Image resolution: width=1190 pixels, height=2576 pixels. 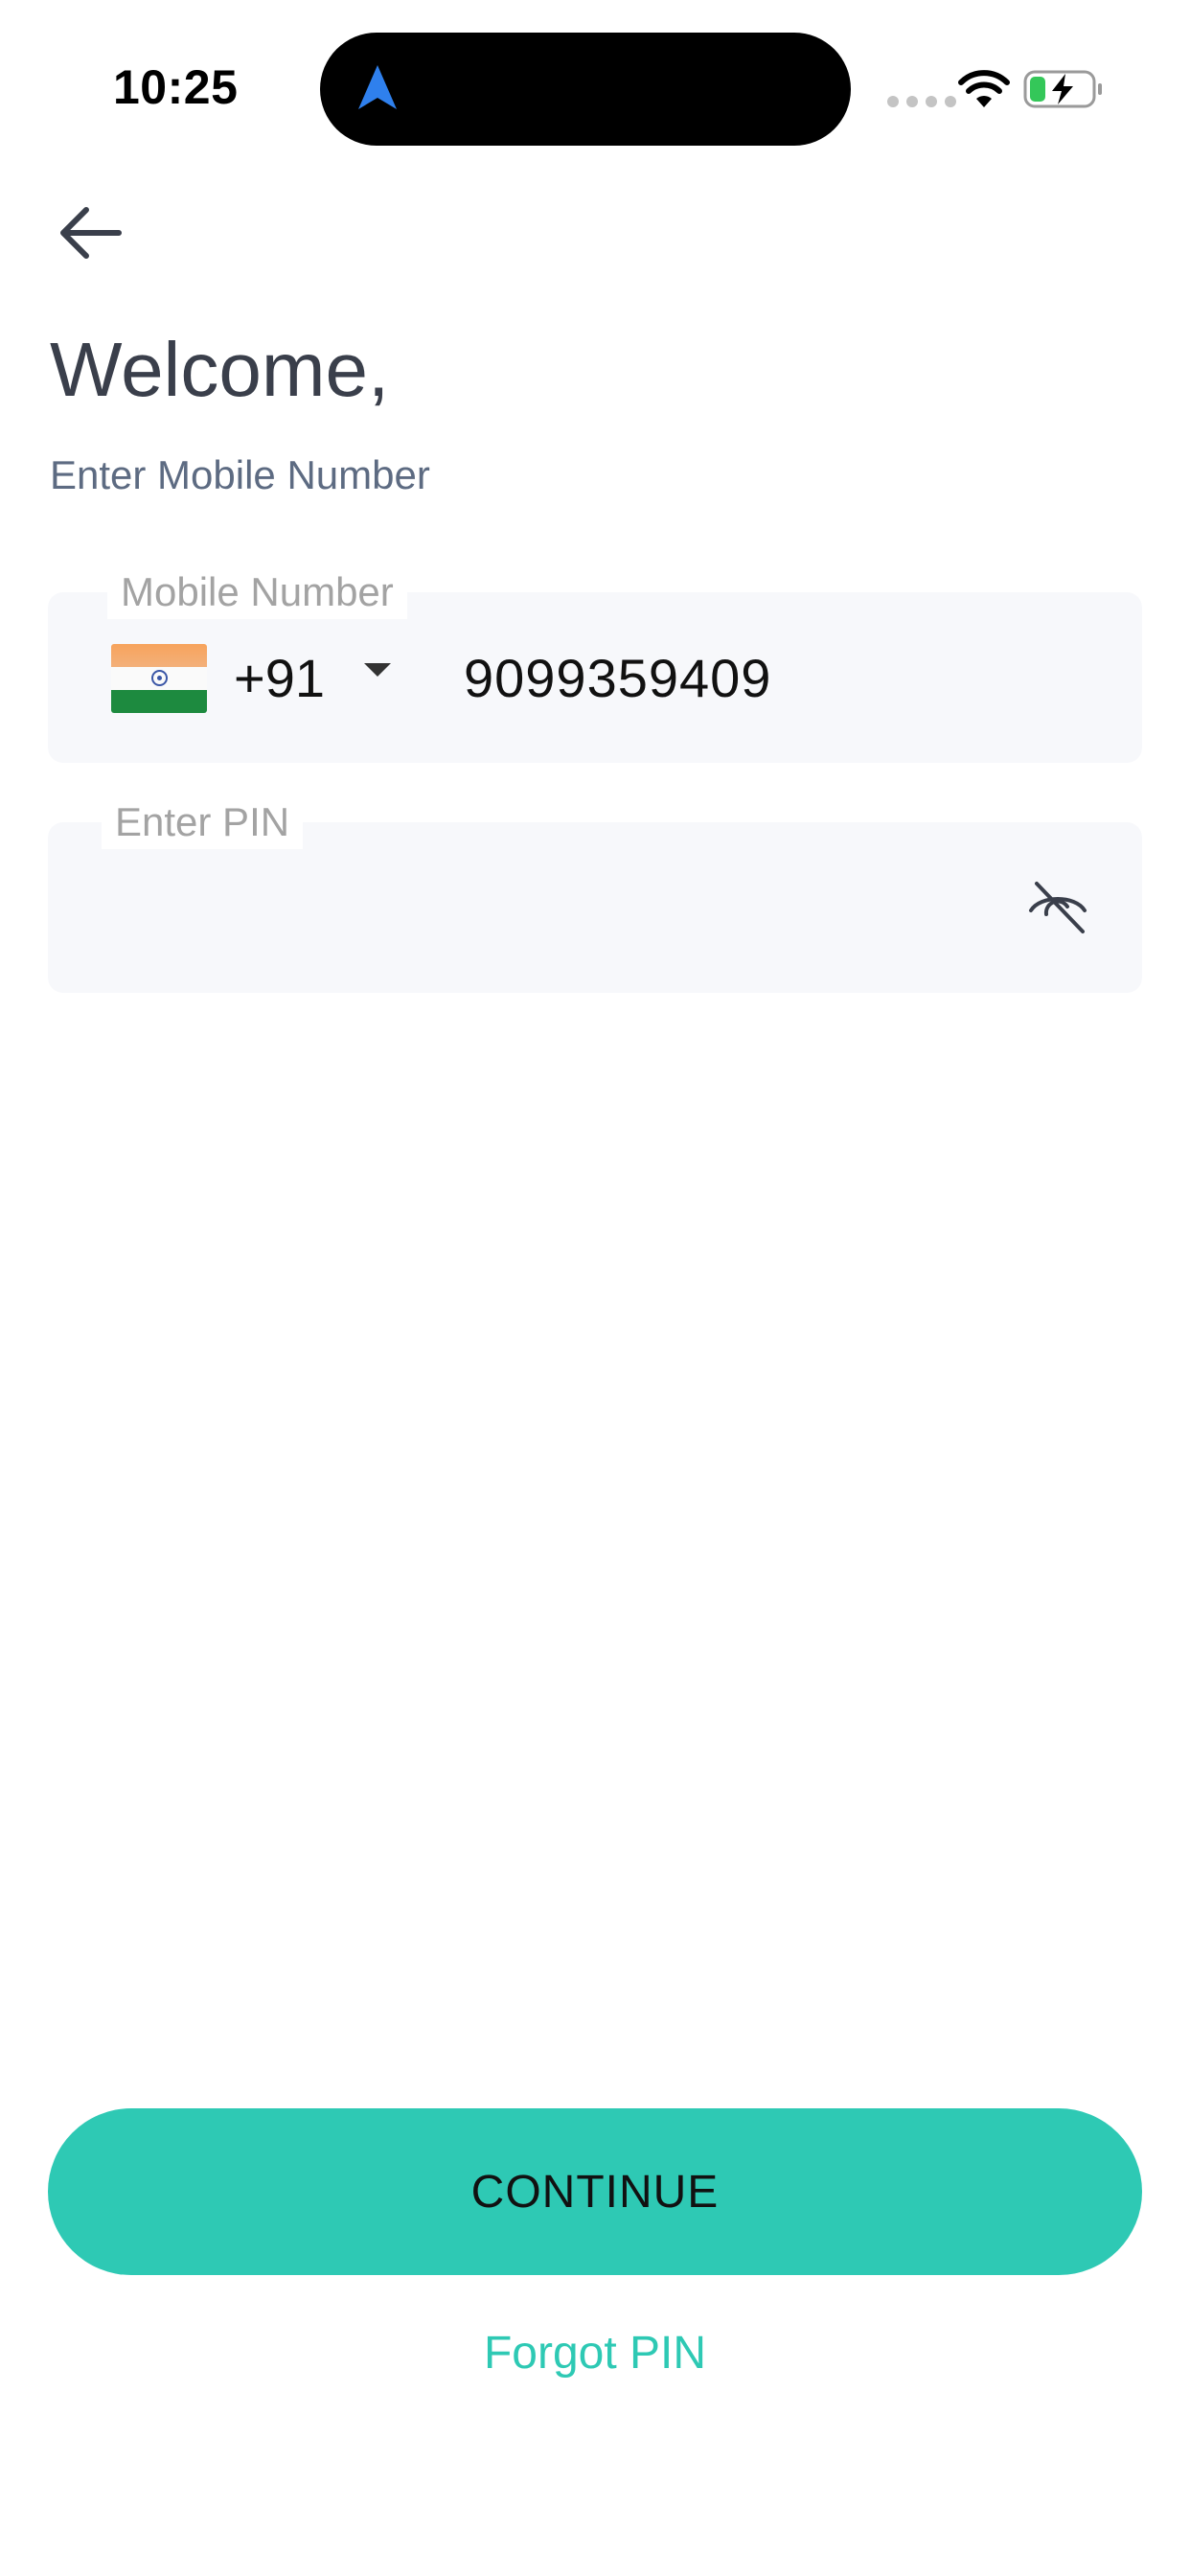 I want to click on pin-label: Enter PIN, so click(x=203, y=822).